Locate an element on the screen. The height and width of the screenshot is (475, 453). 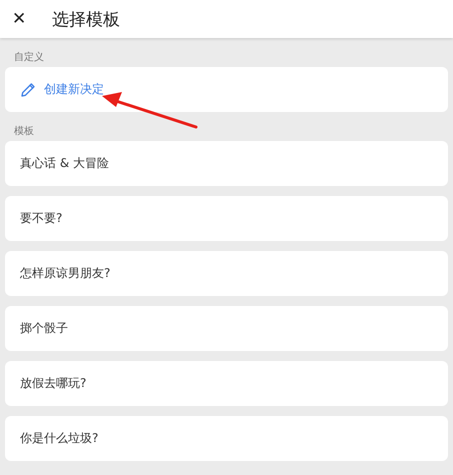
create-item: 创建新决定 is located at coordinates (226, 89).